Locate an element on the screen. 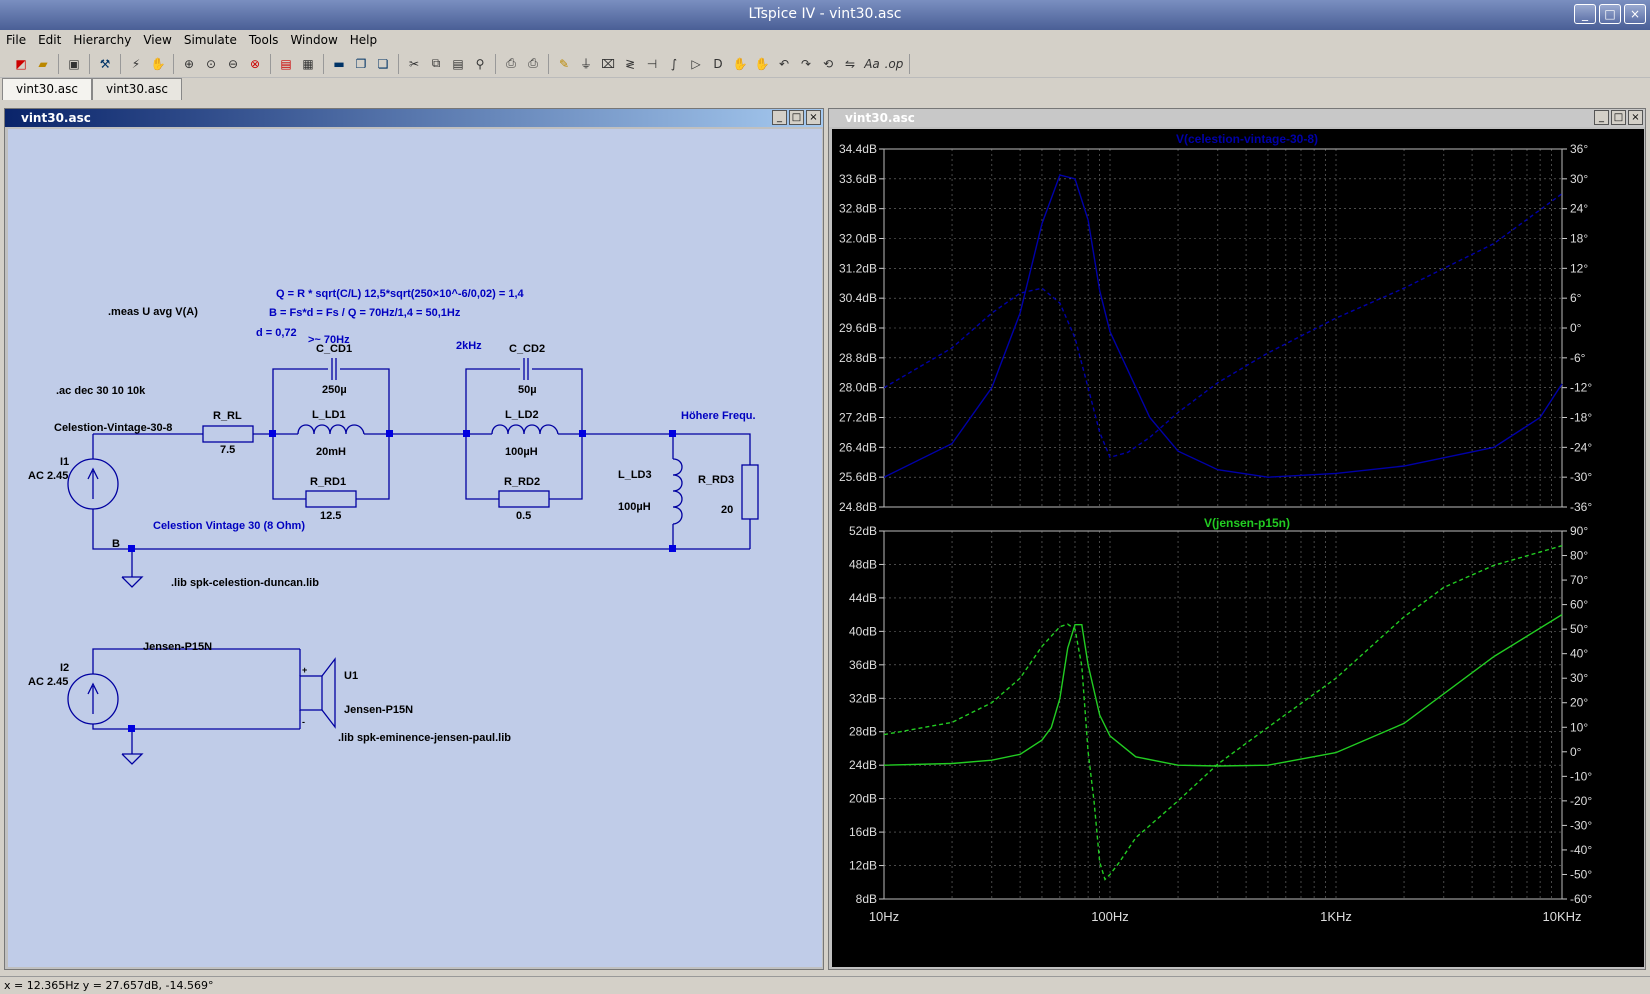 This screenshot has height=994, width=1650. i1-name: I1 is located at coordinates (64, 462).